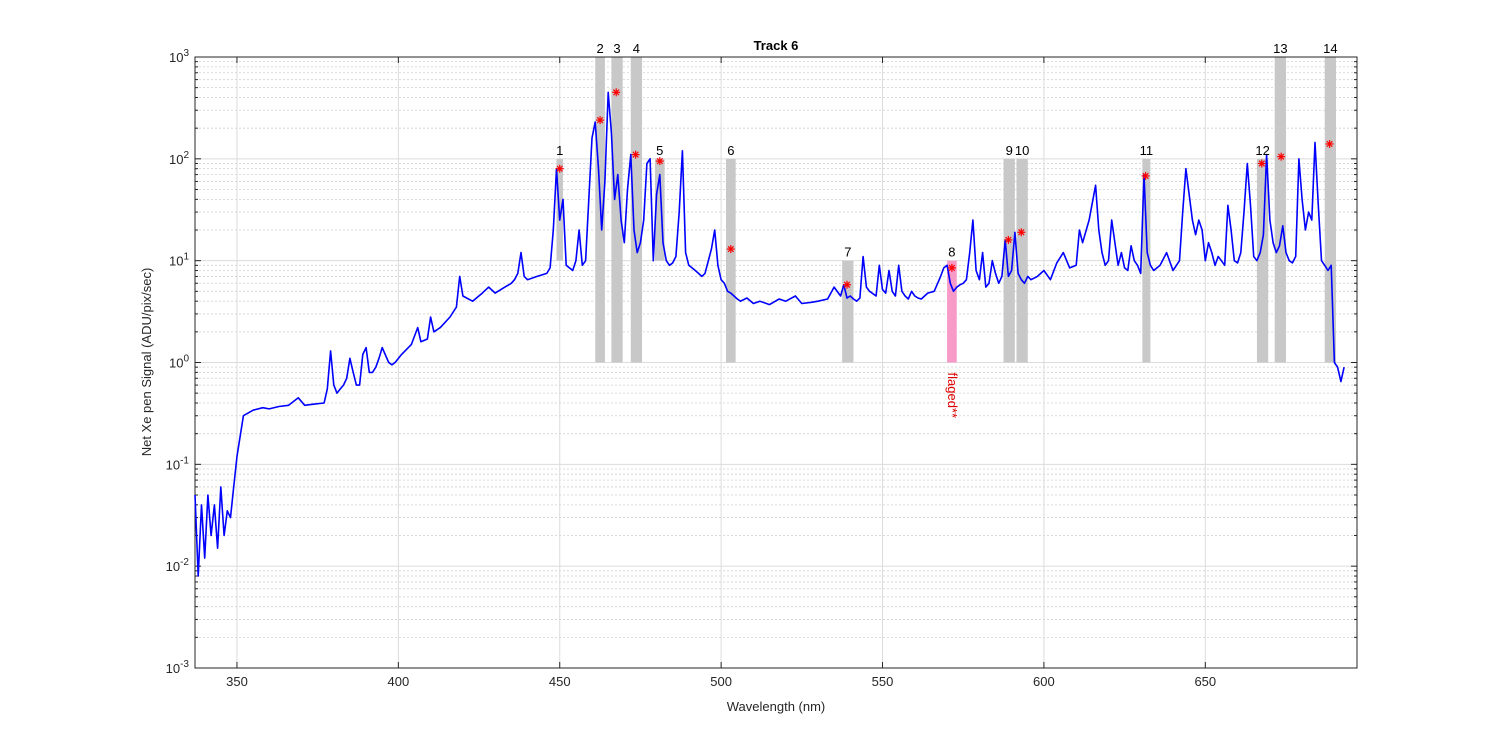 The image size is (1500, 750). What do you see at coordinates (146, 362) in the screenshot?
I see `y-axis-label: Net Xe pen Signal (ADU/pix/sec)` at bounding box center [146, 362].